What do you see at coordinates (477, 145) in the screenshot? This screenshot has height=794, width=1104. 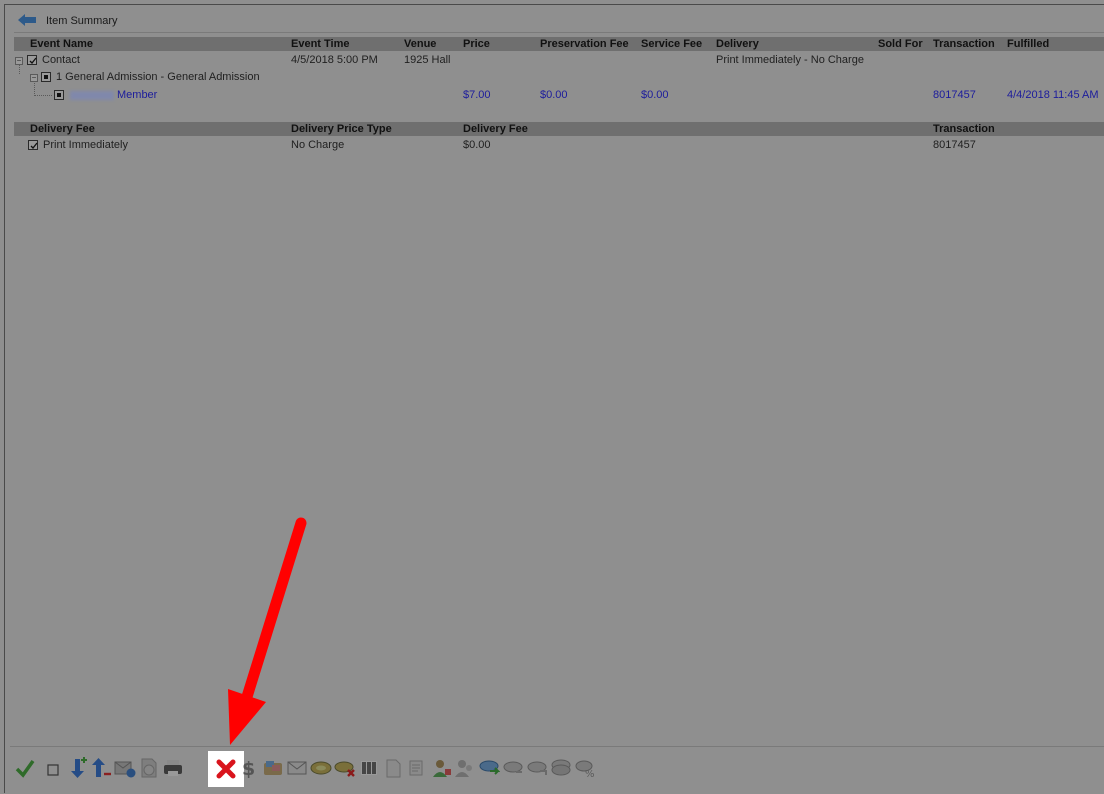 I see `delivery-fee: $0.00` at bounding box center [477, 145].